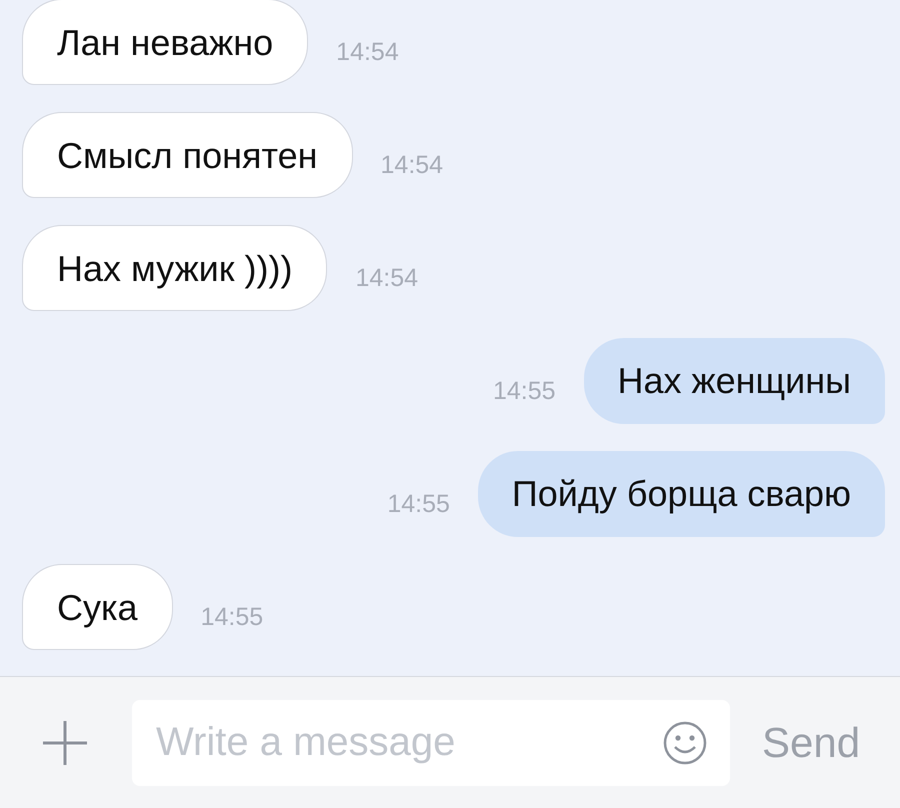  Describe the element at coordinates (431, 743) in the screenshot. I see `message-input: Write a message` at that location.